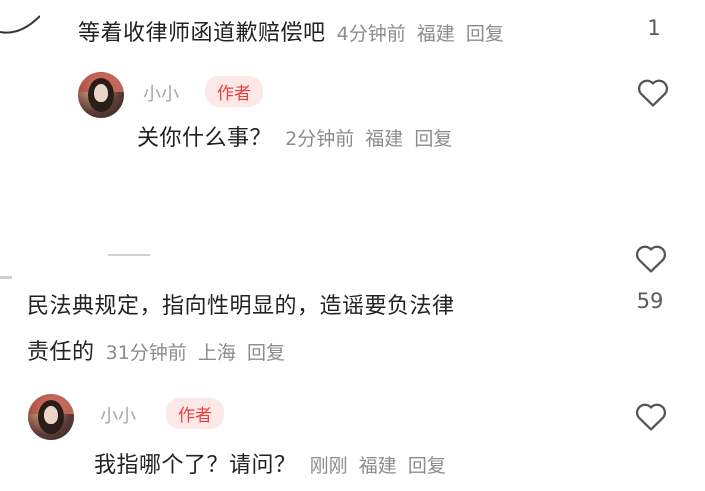  Describe the element at coordinates (20, 24) in the screenshot. I see `top-left-scrap` at that location.